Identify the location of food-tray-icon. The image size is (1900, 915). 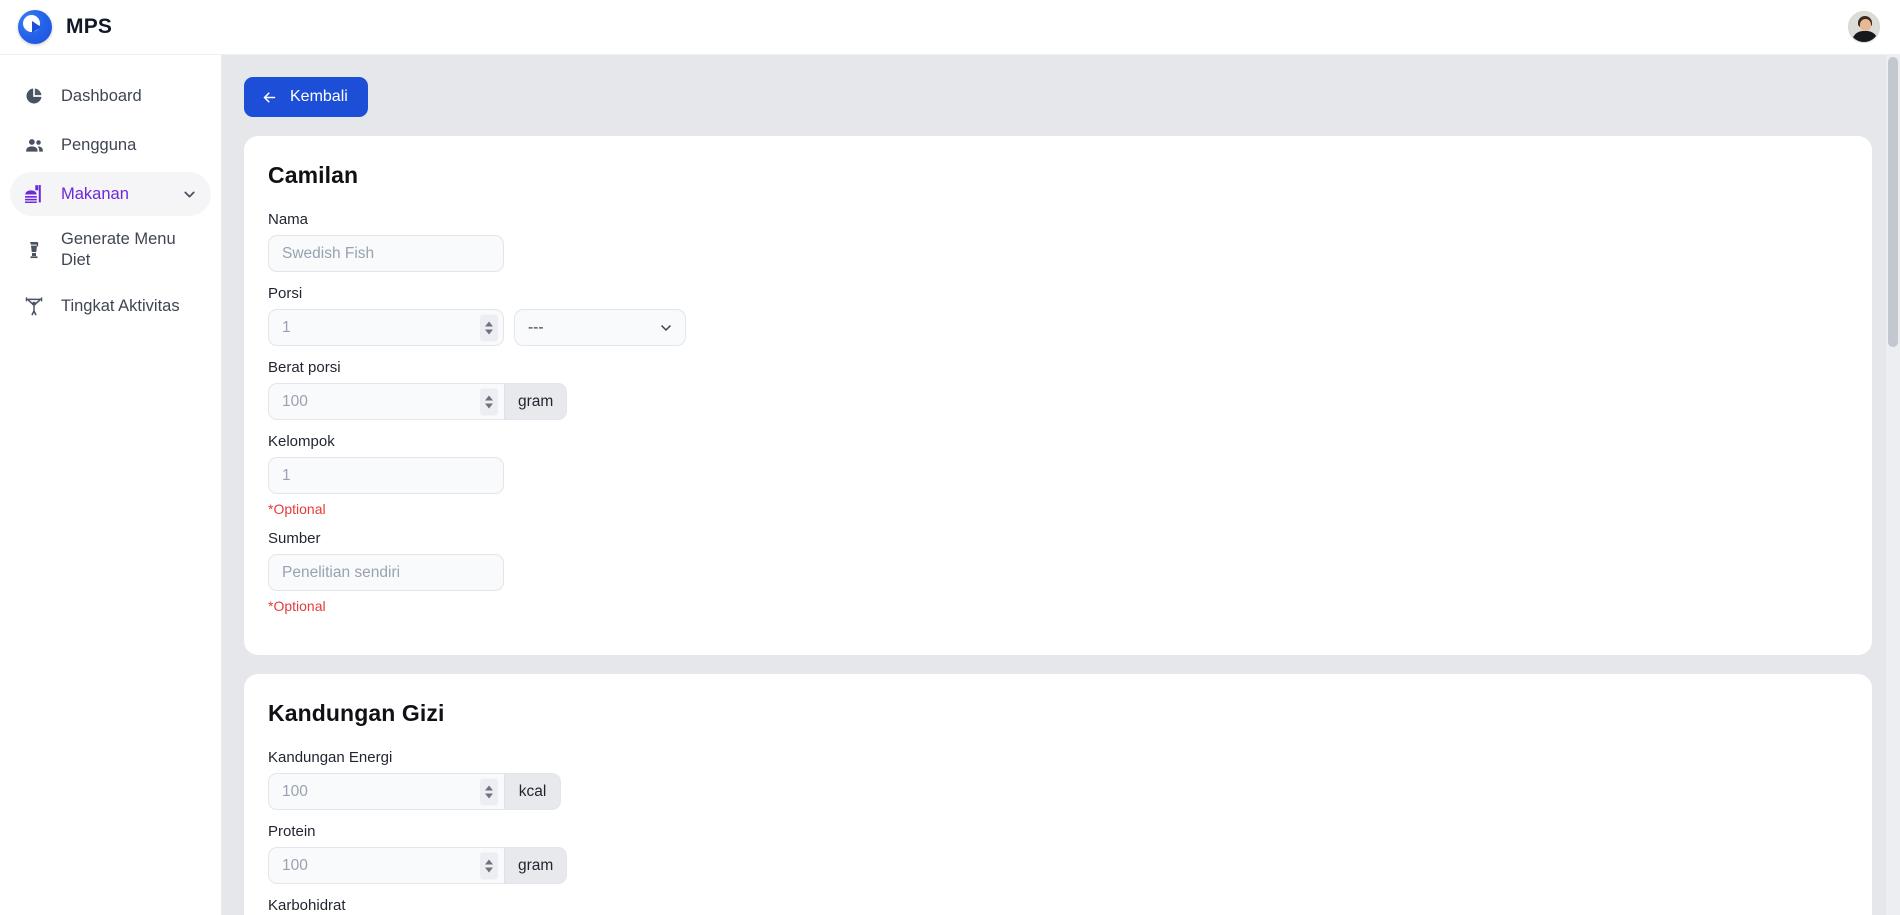
(34, 194).